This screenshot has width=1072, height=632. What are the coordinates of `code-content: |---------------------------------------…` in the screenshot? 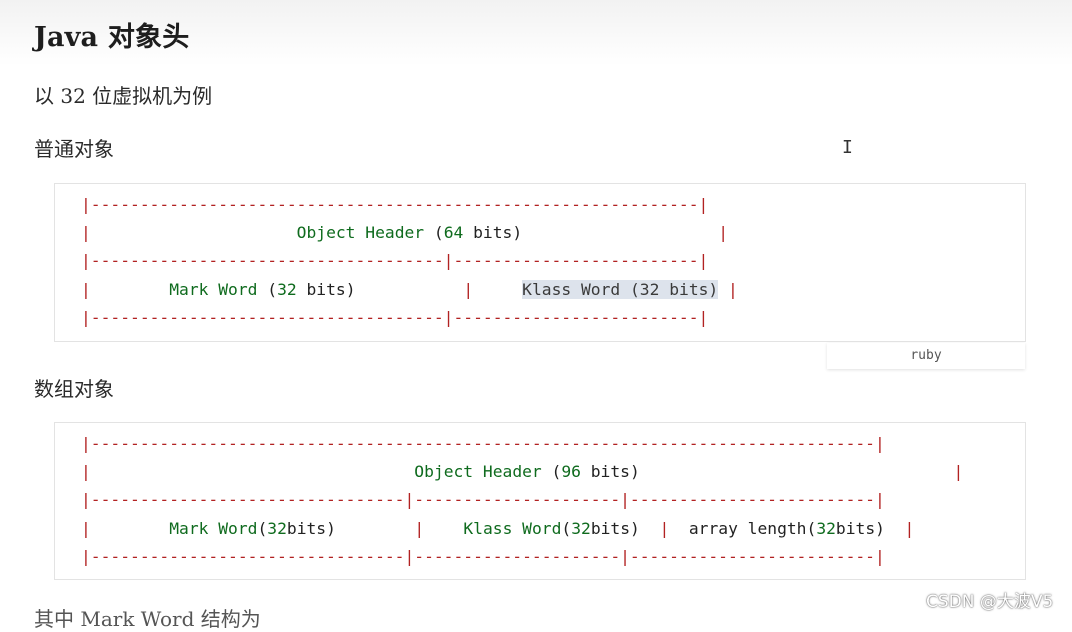 It's located at (409, 261).